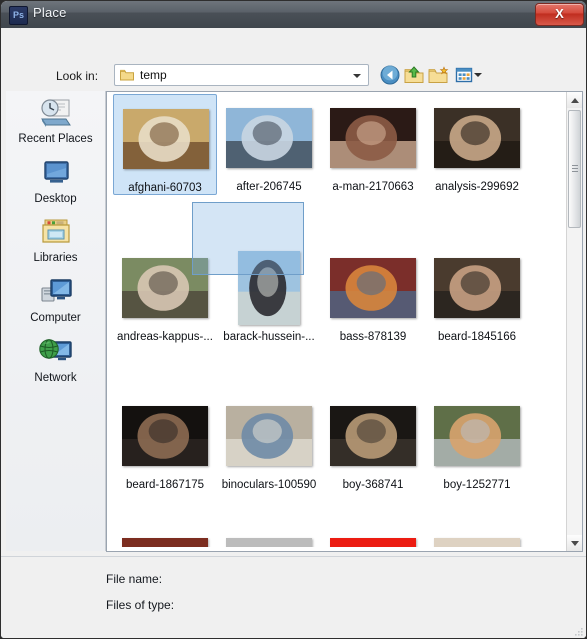 Image resolution: width=587 pixels, height=639 pixels. Describe the element at coordinates (344, 549) in the screenshot. I see `list-bottom-clip` at that location.